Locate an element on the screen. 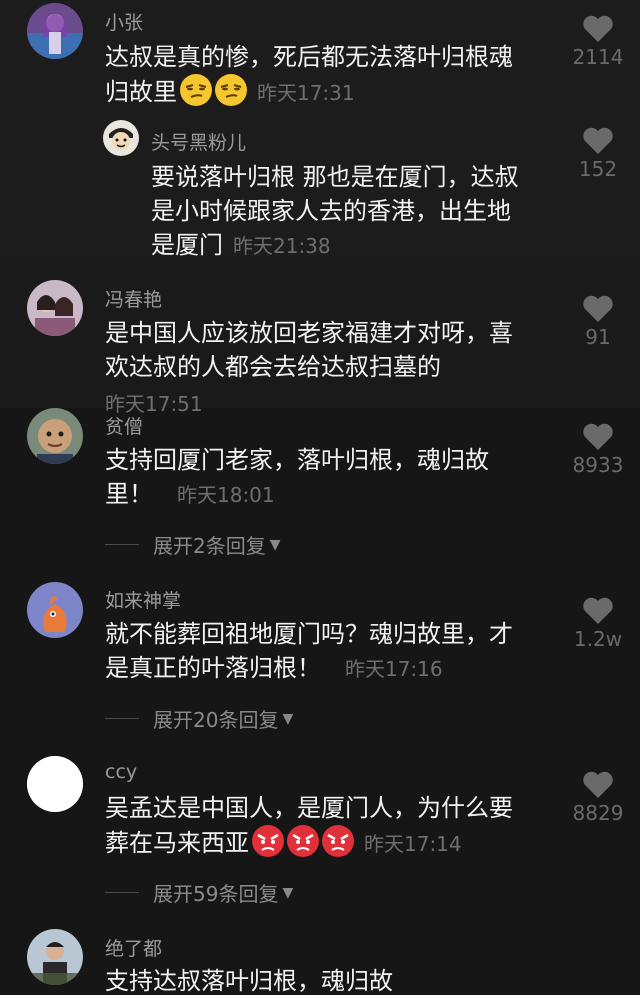  comment-text: 要说落叶归根 那也是在厦门，达叔 is located at coordinates (335, 177).